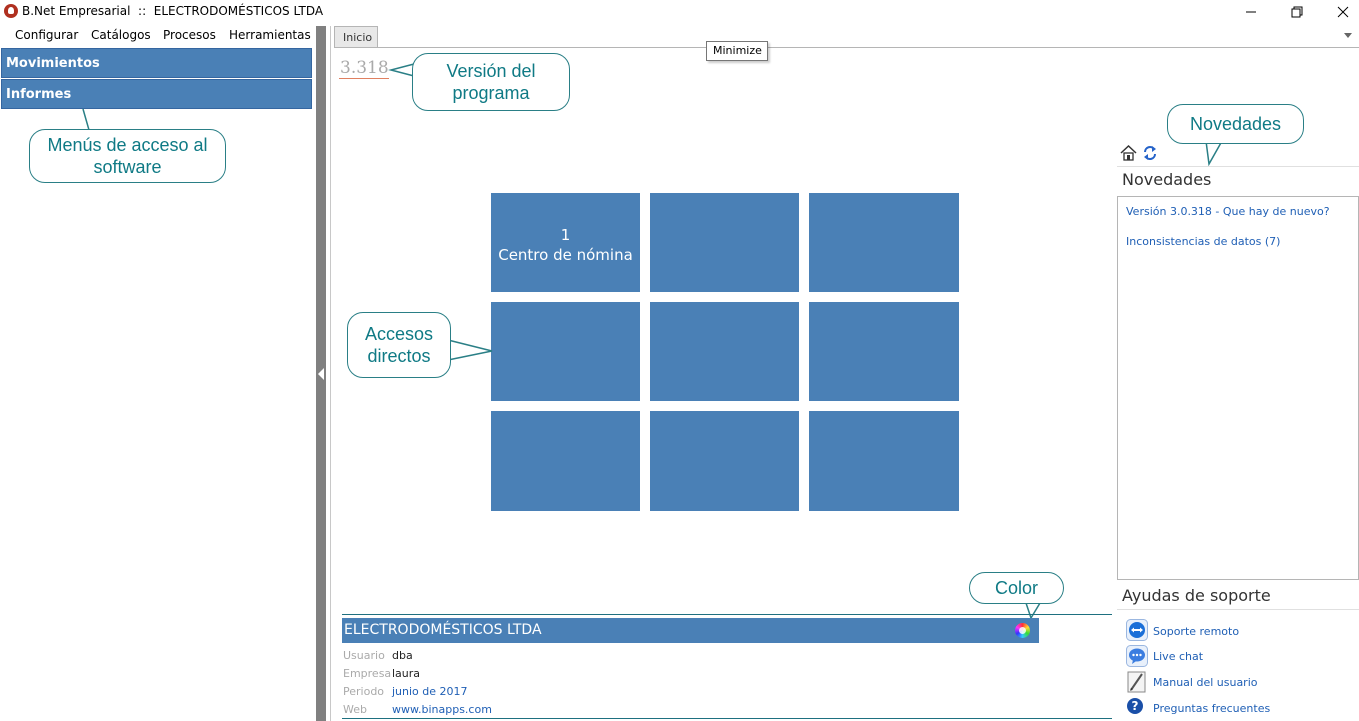 This screenshot has width=1359, height=721. I want to click on info-value-web: www.binapps.com, so click(442, 709).